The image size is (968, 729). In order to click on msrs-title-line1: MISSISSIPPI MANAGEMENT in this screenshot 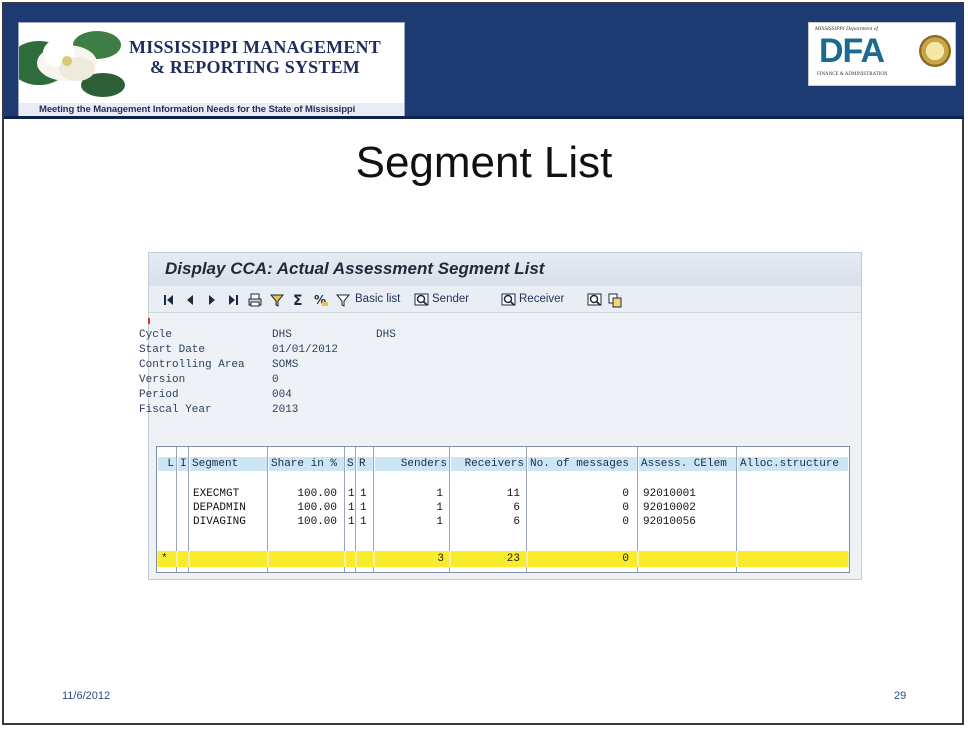, I will do `click(255, 47)`.